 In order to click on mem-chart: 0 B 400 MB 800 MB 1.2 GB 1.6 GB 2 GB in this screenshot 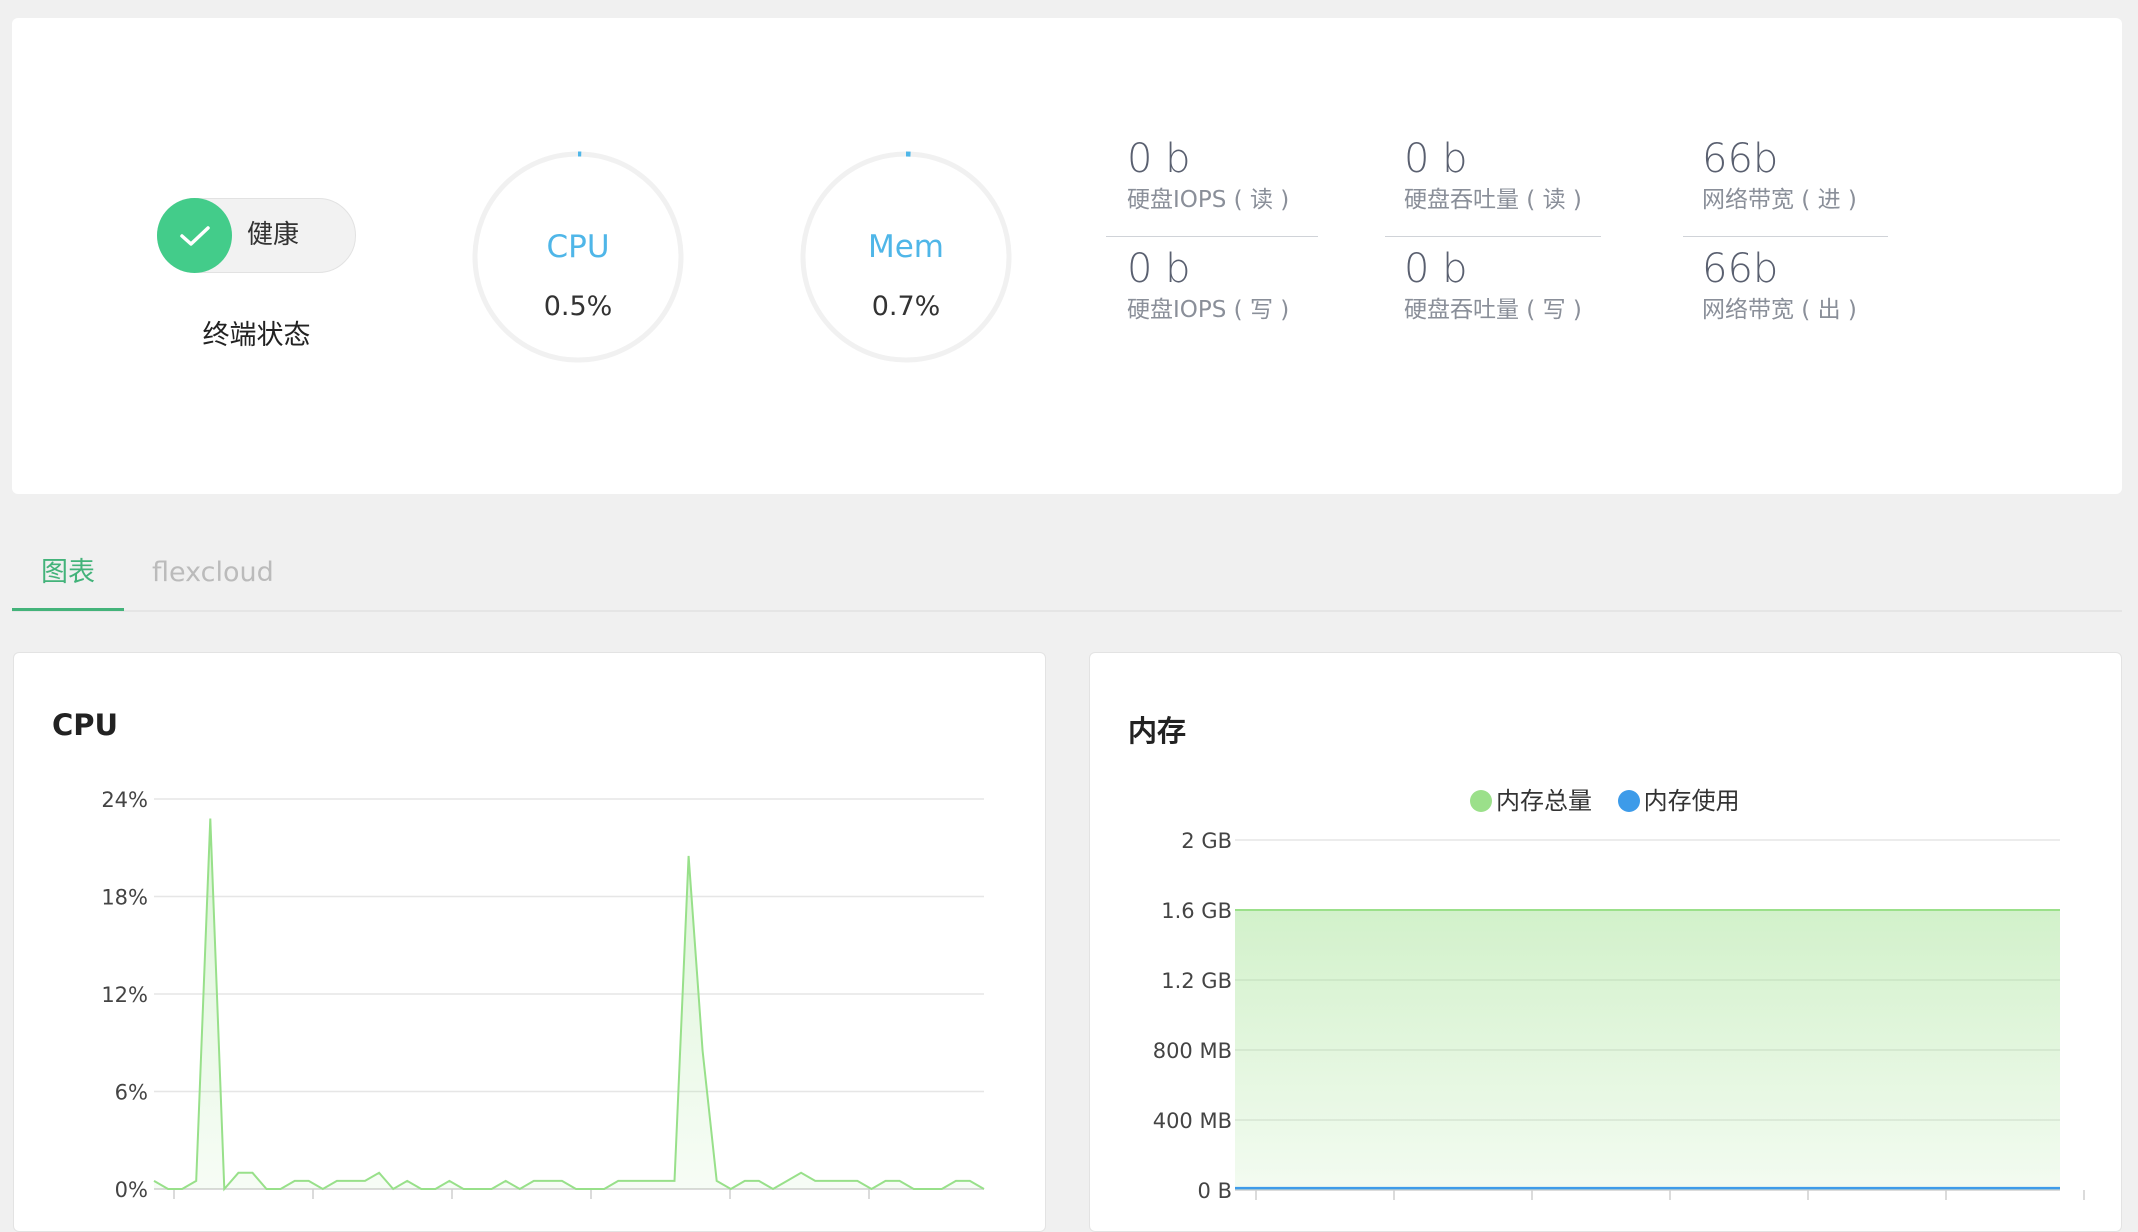, I will do `click(1619, 1016)`.